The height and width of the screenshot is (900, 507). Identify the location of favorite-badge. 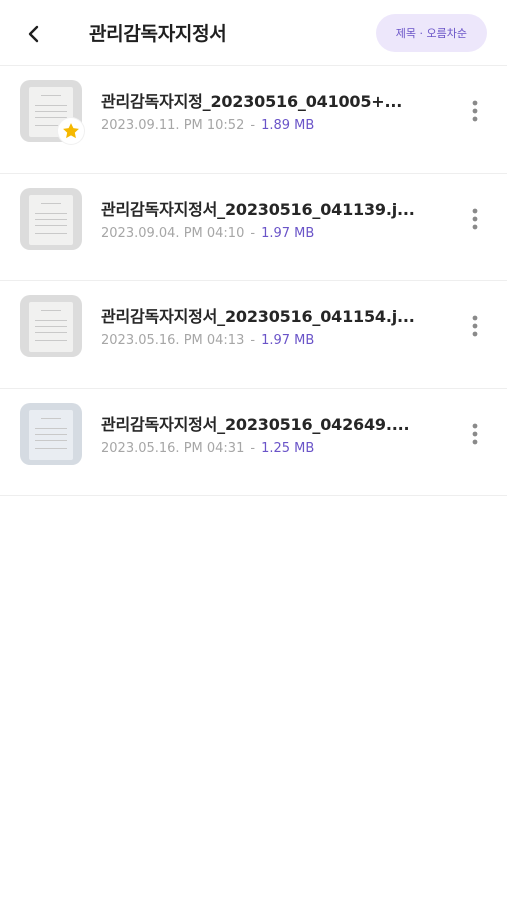
(71, 131).